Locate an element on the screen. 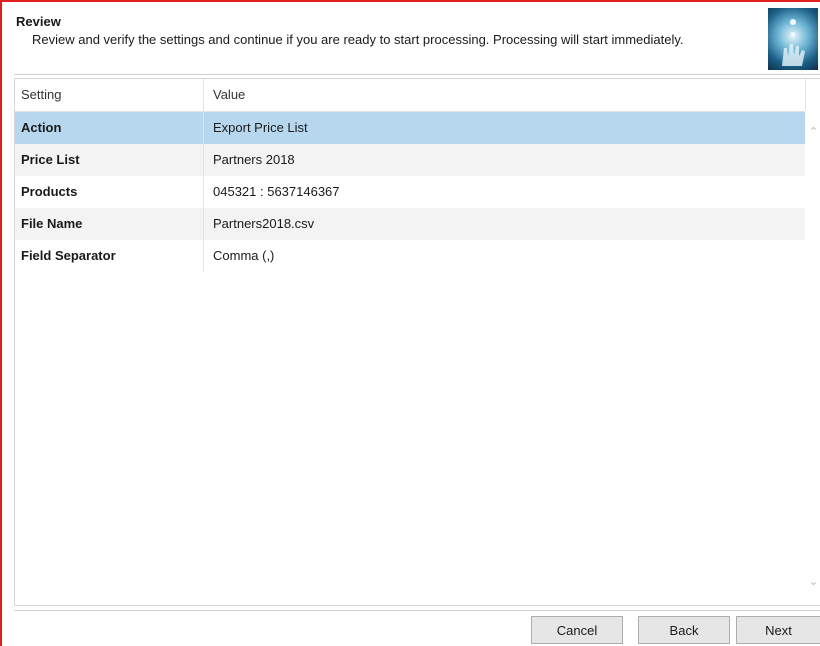 The width and height of the screenshot is (820, 646). setting-cell: Price List is located at coordinates (50, 159).